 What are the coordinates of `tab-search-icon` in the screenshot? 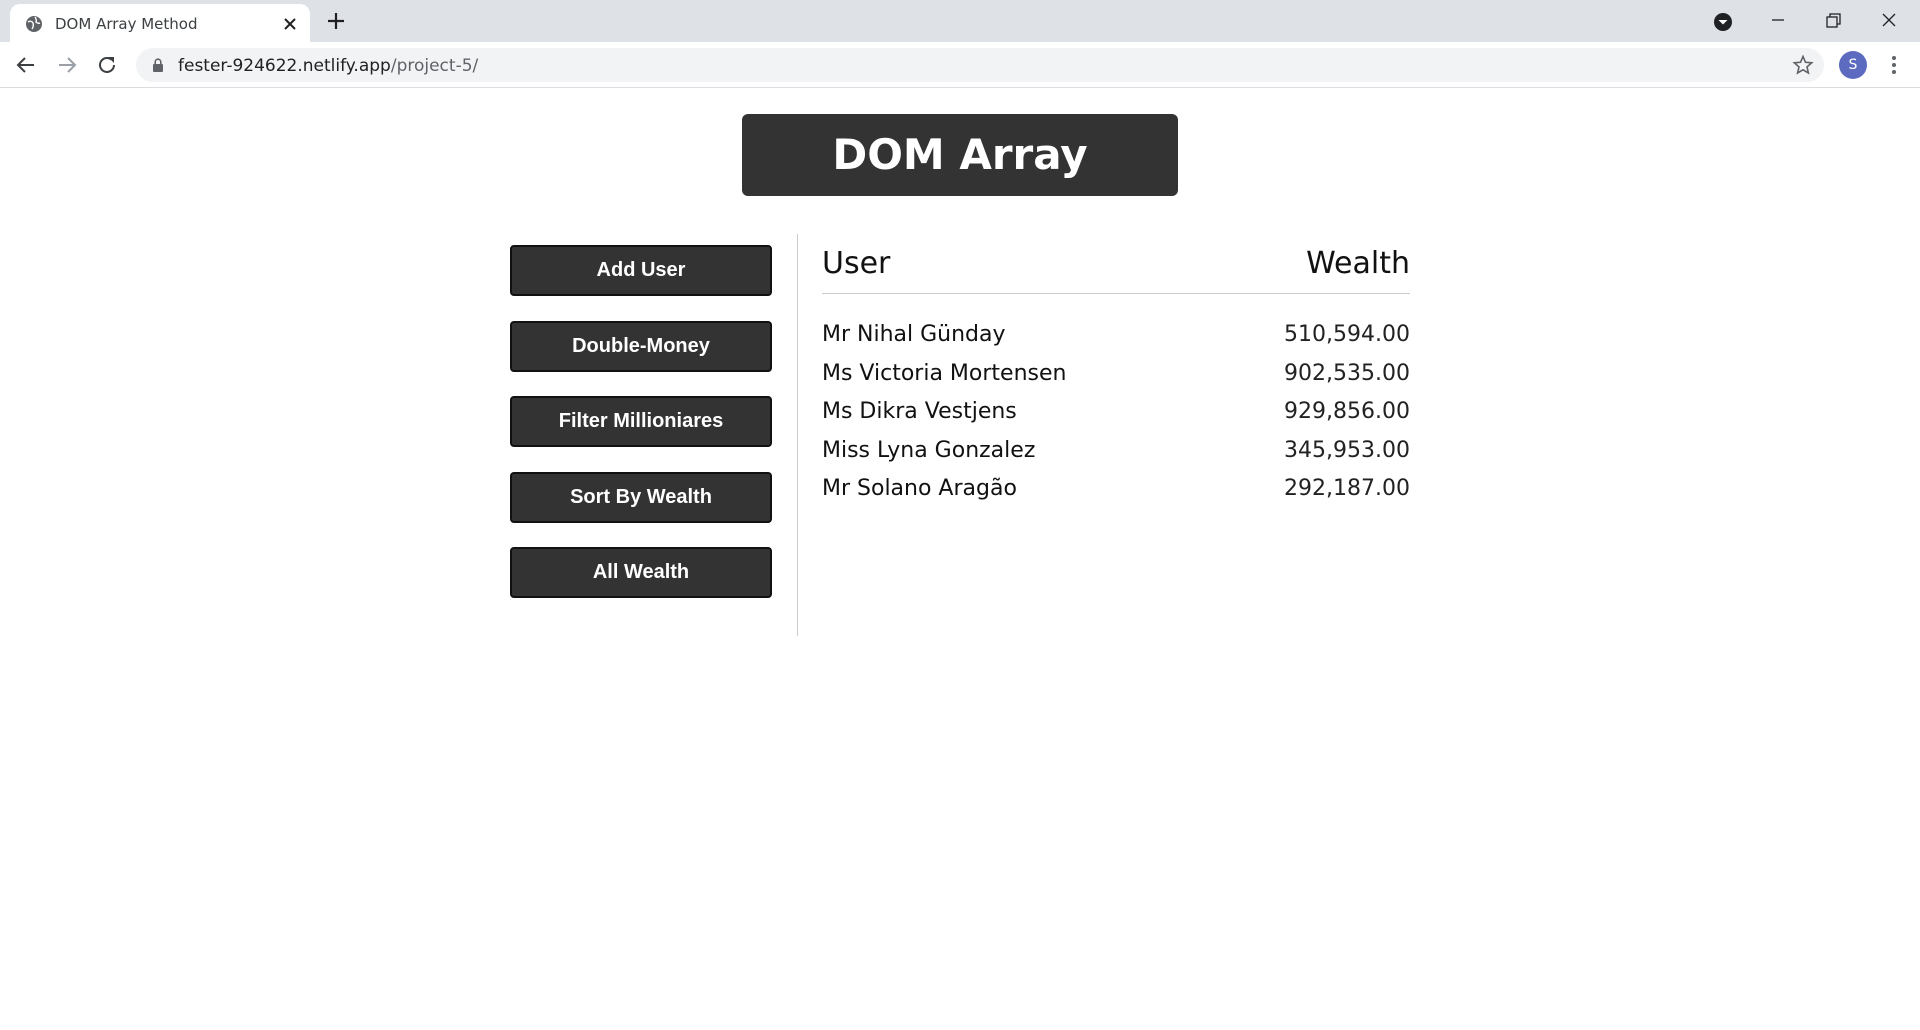 It's located at (1723, 21).